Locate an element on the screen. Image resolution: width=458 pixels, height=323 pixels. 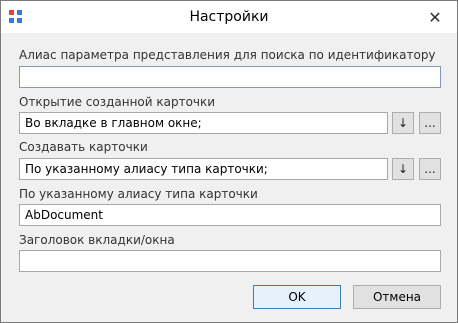
tab-title-label: Заголовок вкладки/окна is located at coordinates (97, 240).